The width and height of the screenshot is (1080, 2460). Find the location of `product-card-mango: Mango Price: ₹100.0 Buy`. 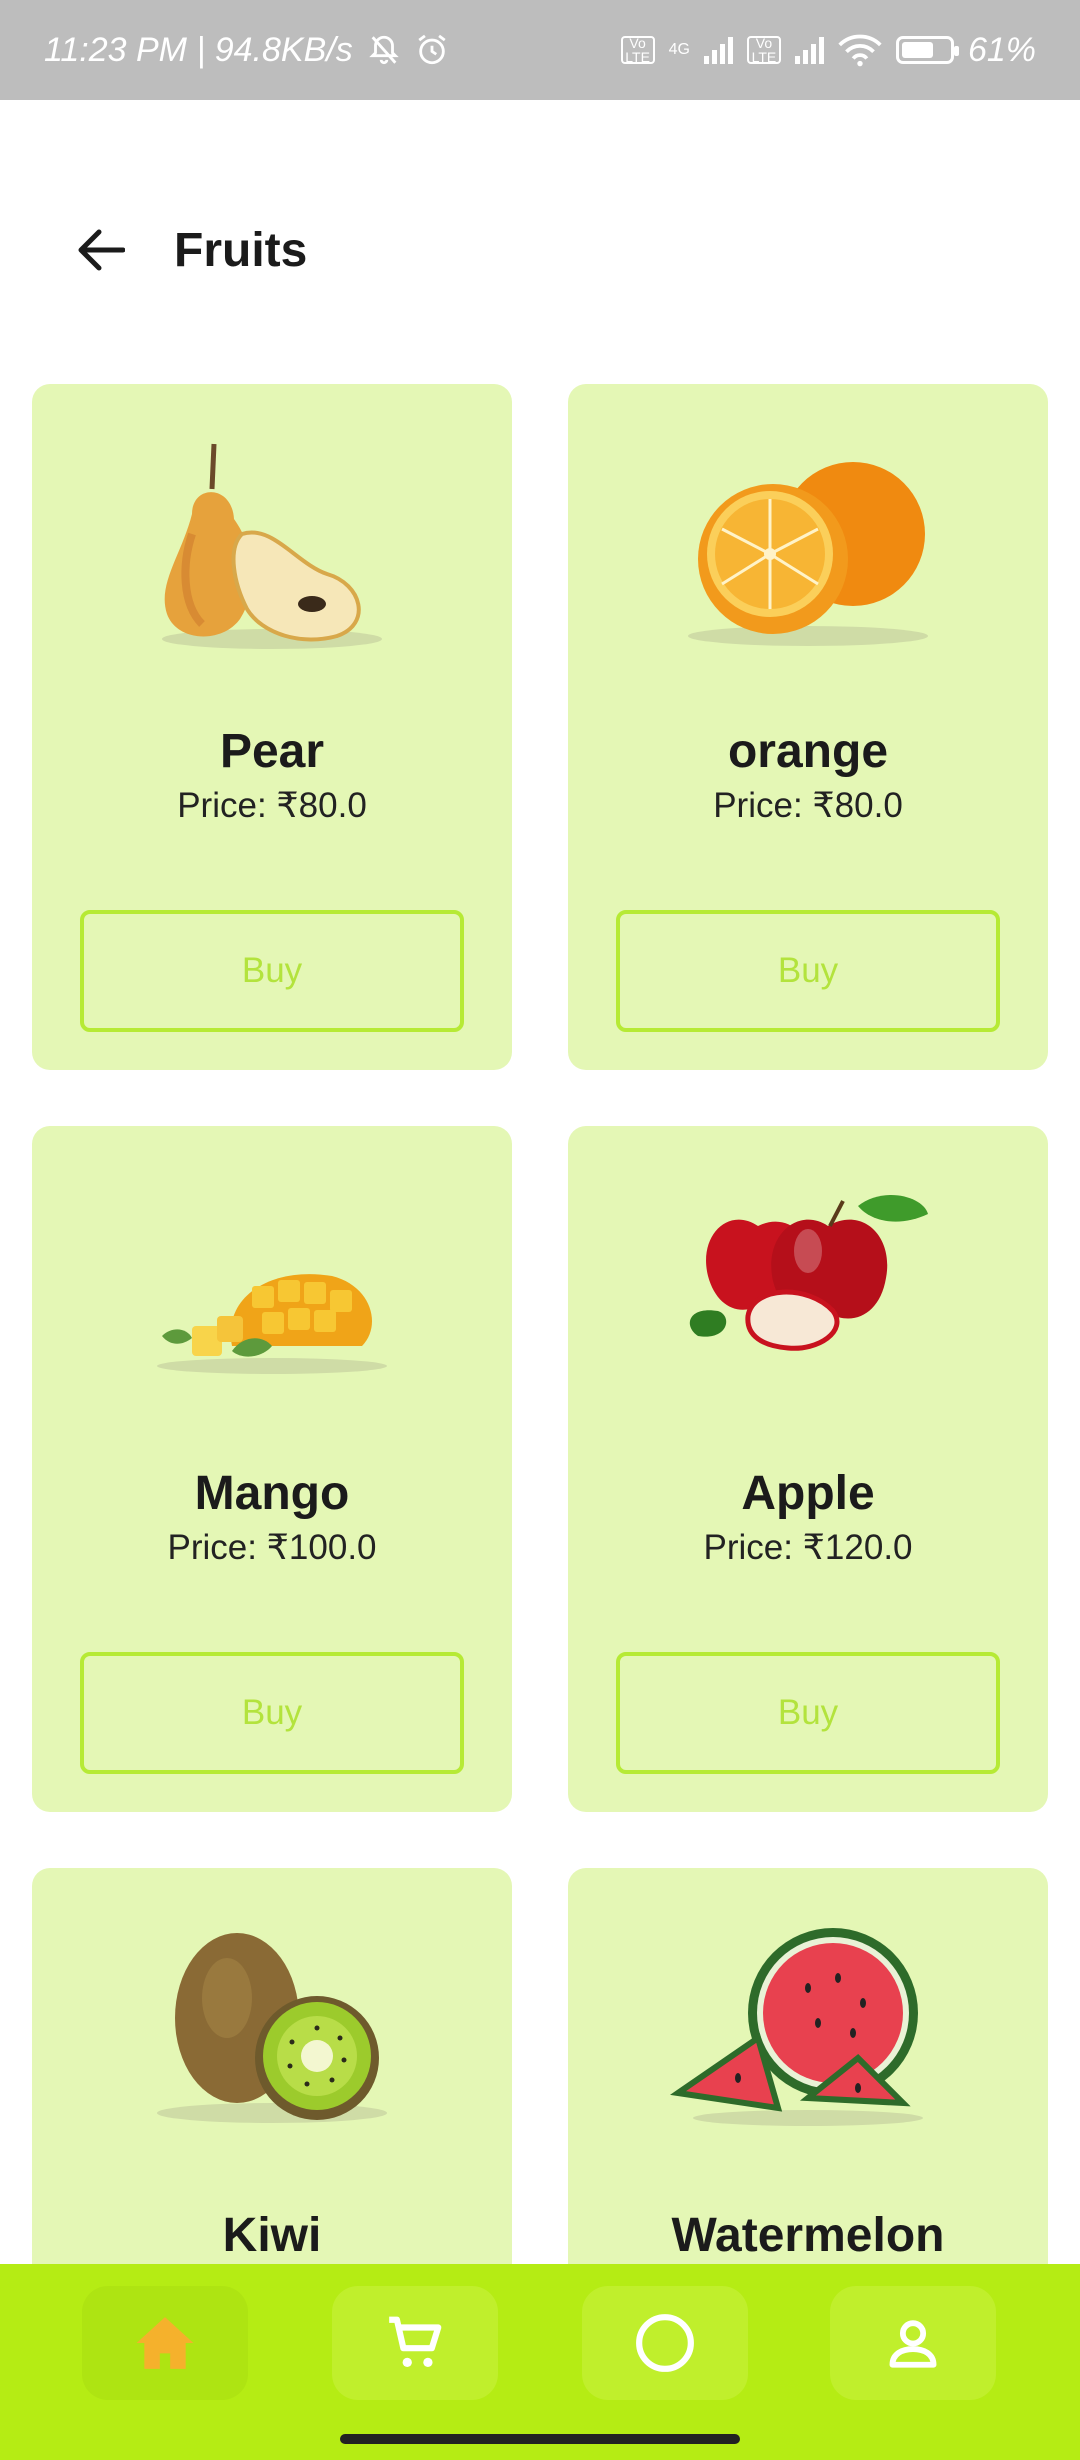

product-card-mango: Mango Price: ₹100.0 Buy is located at coordinates (272, 1469).